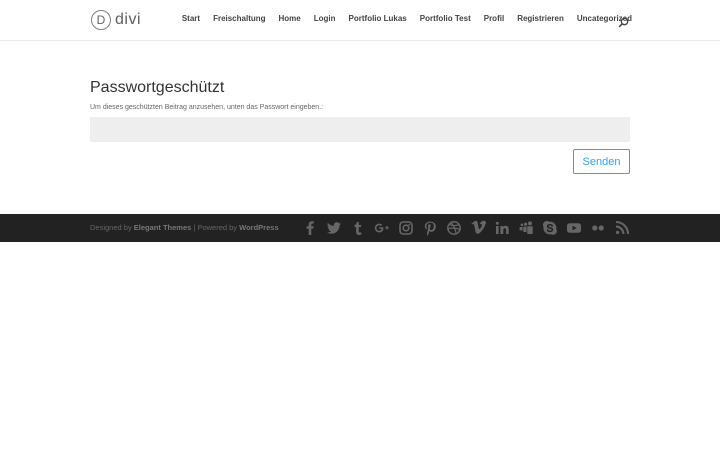 This screenshot has width=720, height=450. I want to click on logo-text: divi, so click(128, 19).